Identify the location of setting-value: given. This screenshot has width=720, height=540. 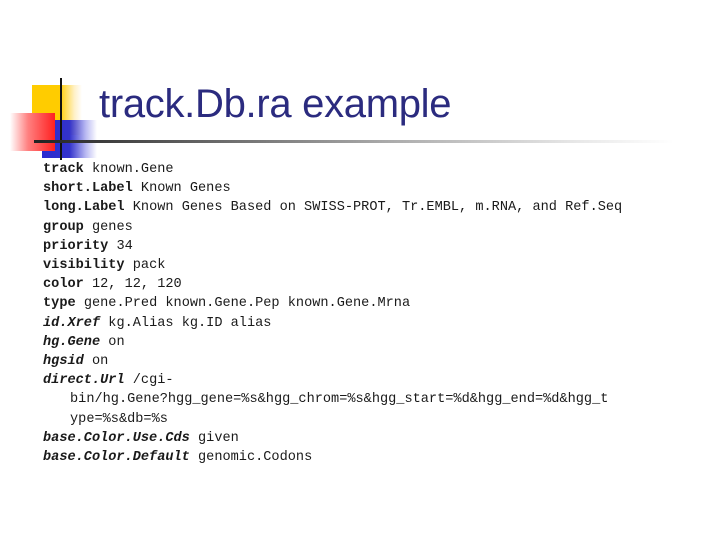
(218, 438).